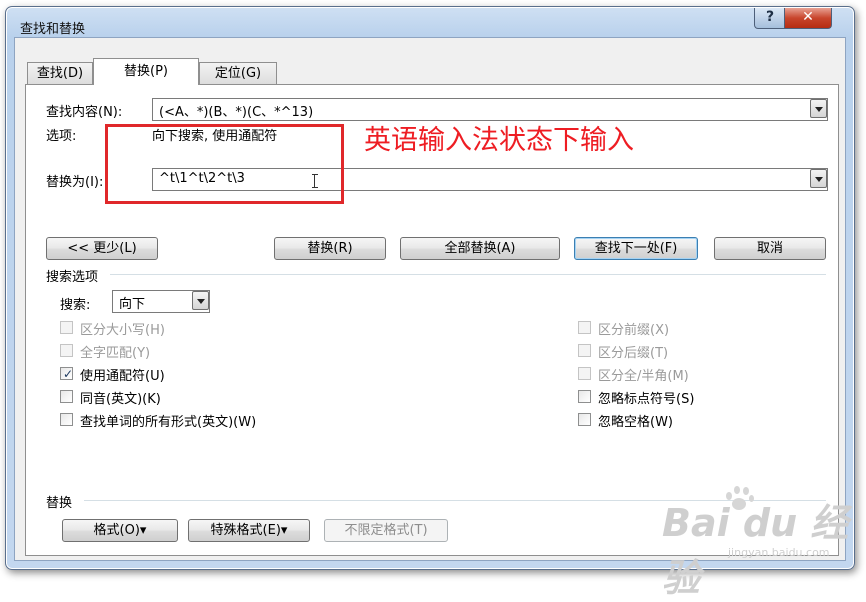 The height and width of the screenshot is (602, 866). What do you see at coordinates (75, 182) in the screenshot?
I see `replace-with-label: 替换为(I):` at bounding box center [75, 182].